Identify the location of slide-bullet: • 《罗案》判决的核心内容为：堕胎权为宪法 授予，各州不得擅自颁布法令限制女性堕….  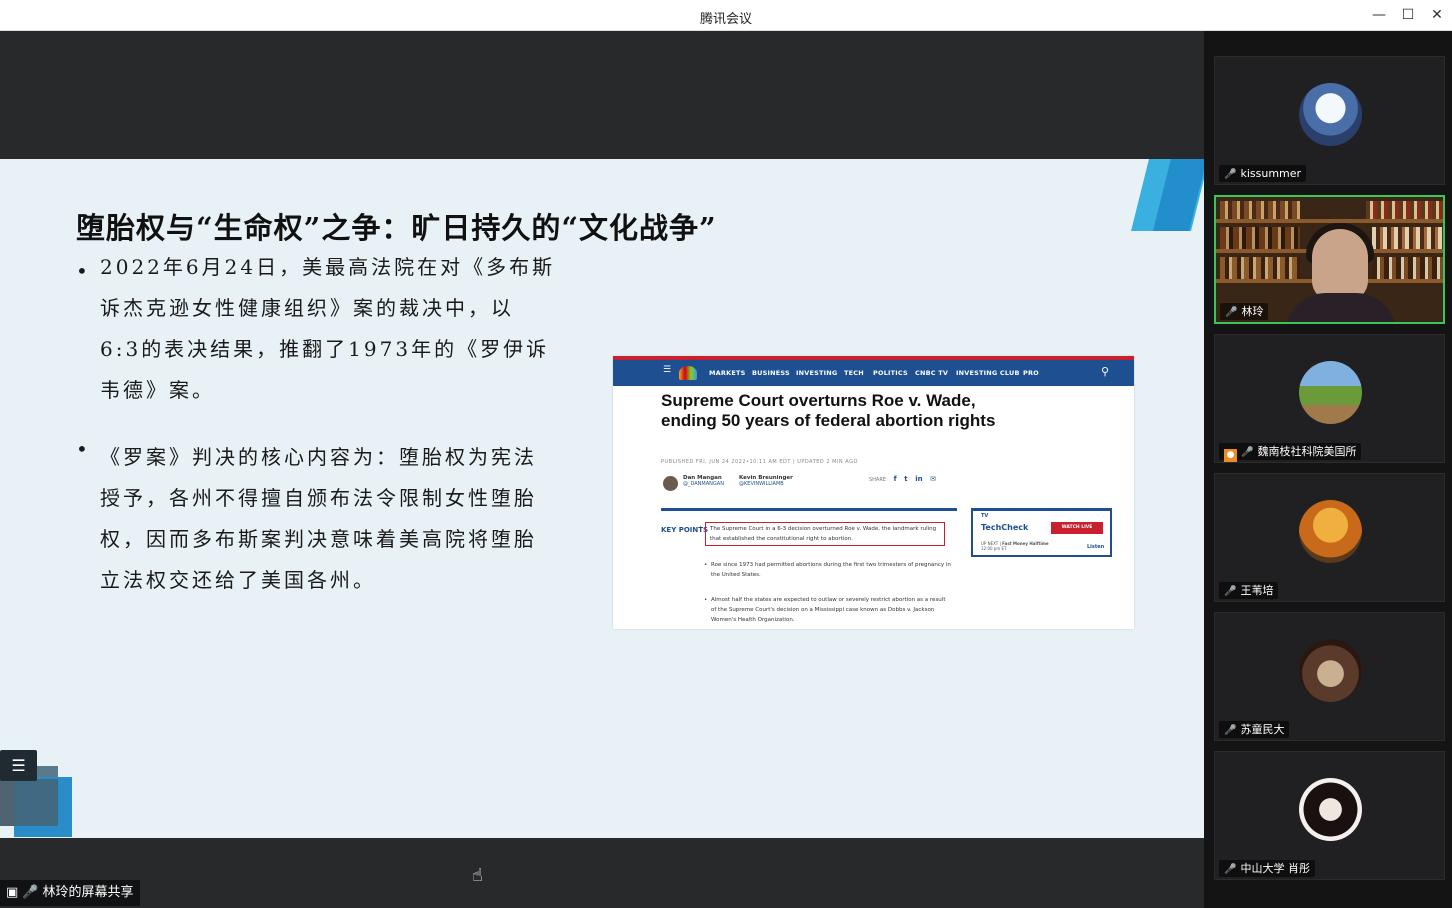
(306, 519).